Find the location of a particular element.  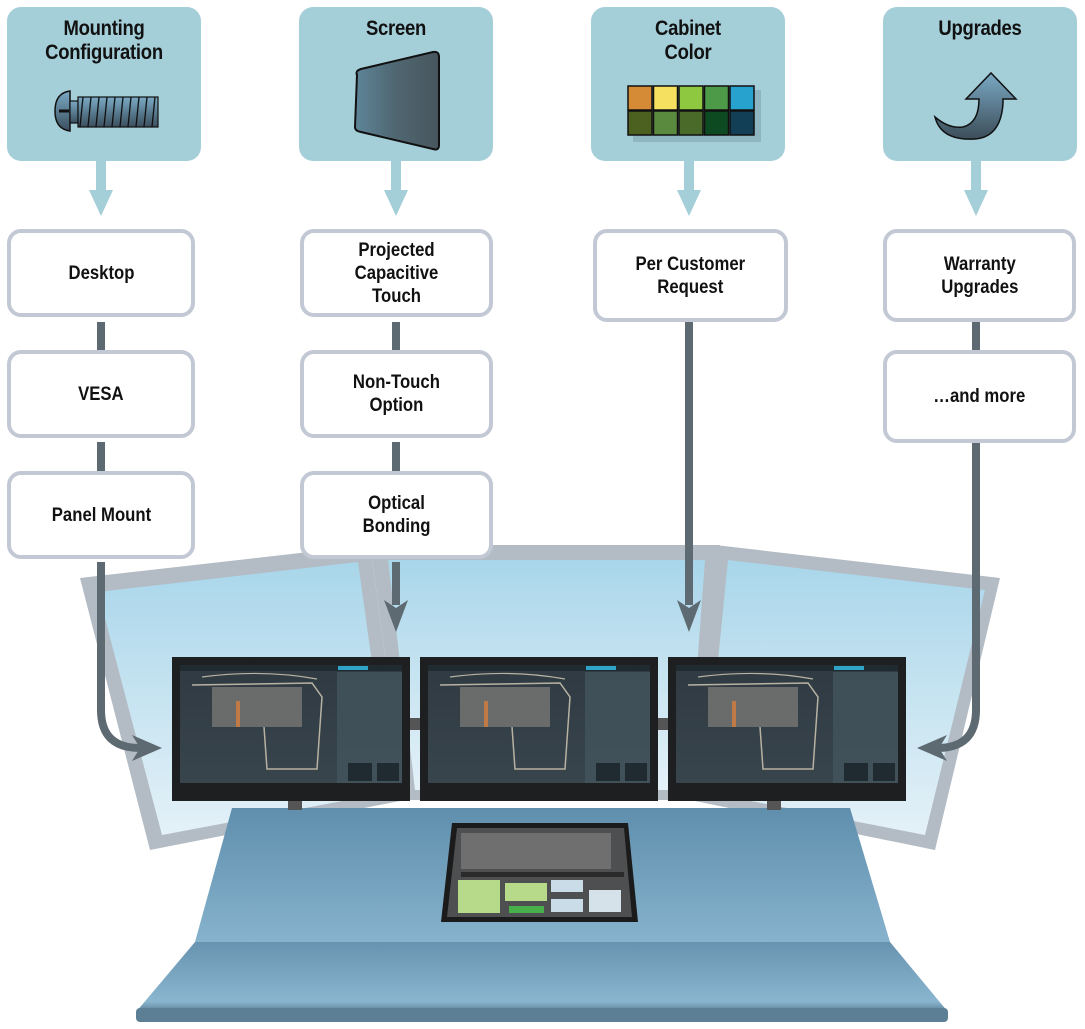

option-and-more: …and more is located at coordinates (979, 396).